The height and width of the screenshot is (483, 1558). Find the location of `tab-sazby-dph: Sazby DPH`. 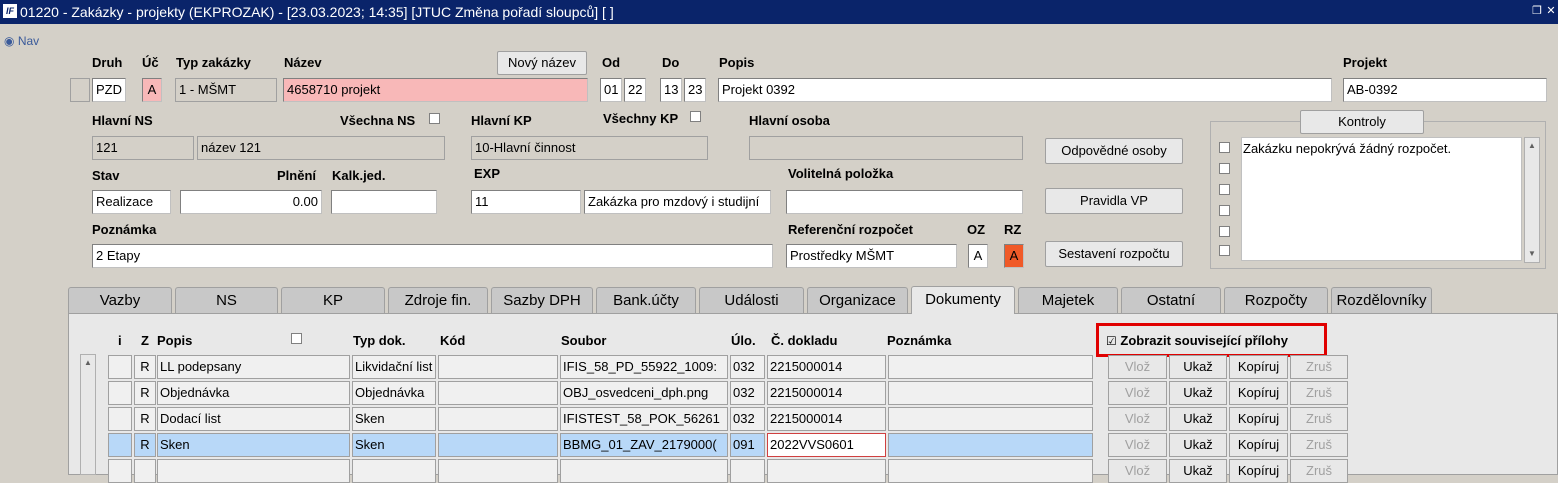

tab-sazby-dph: Sazby DPH is located at coordinates (542, 300).